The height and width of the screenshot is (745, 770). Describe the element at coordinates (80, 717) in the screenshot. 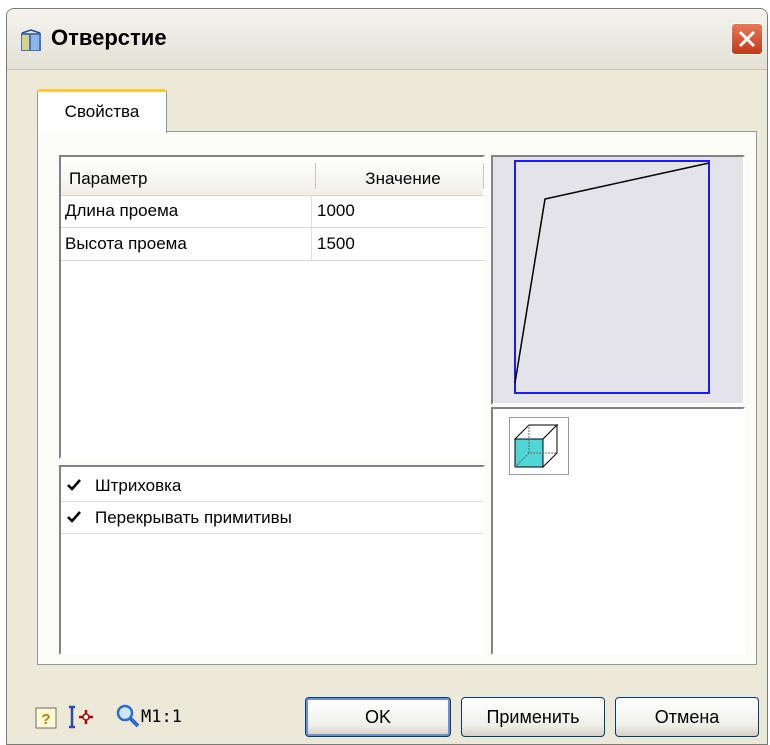

I see `snap-icon` at that location.